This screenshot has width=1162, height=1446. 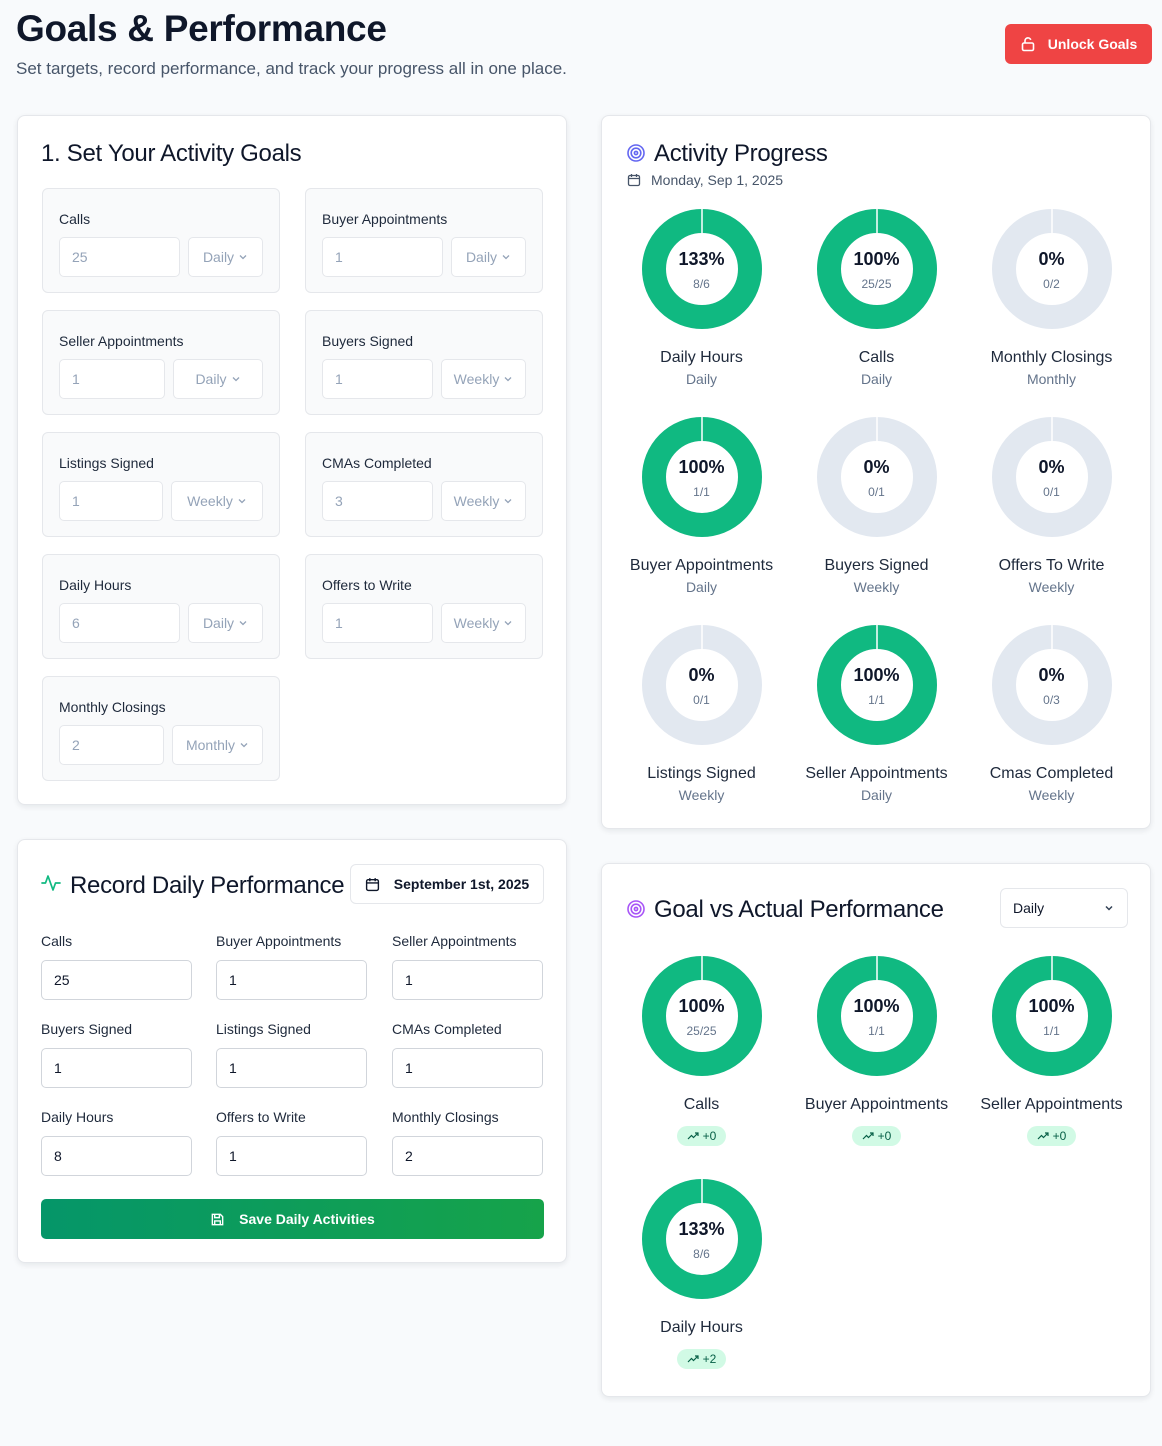 I want to click on goal-target-input: 3, so click(x=377, y=501).